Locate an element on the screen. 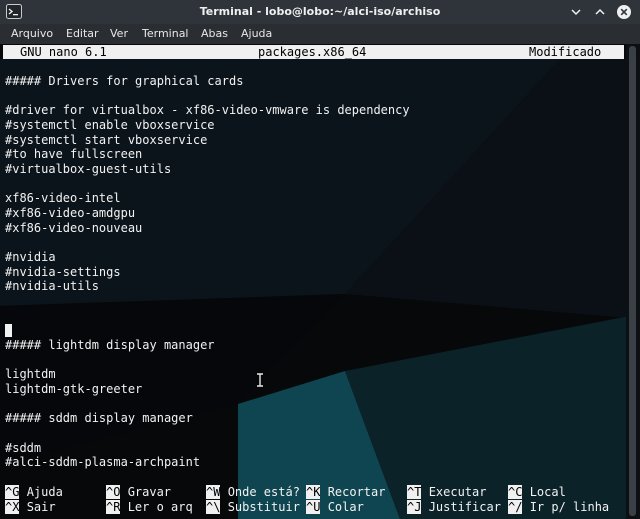 This screenshot has width=640, height=519. shortcut-sair: ^X Sair is located at coordinates (30, 507).